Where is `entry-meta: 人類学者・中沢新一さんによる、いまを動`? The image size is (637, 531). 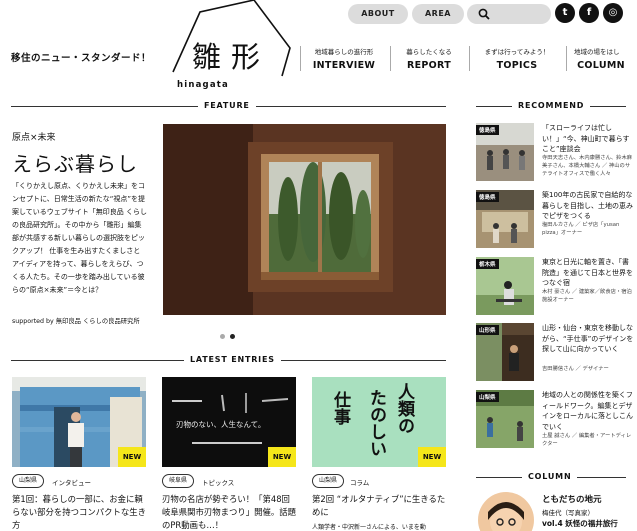
entry-meta: 人類学者・中沢新一さんによる、いまを動 is located at coordinates (369, 527).